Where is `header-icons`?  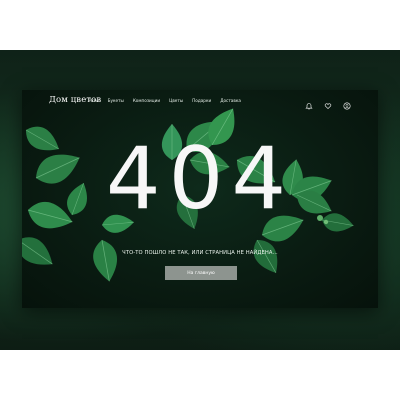
header-icons is located at coordinates (328, 102).